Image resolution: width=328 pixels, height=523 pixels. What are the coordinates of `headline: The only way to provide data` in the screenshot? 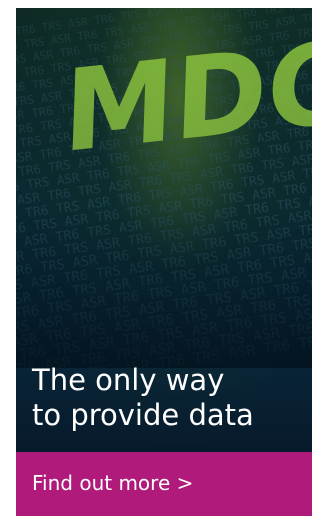 It's located at (167, 398).